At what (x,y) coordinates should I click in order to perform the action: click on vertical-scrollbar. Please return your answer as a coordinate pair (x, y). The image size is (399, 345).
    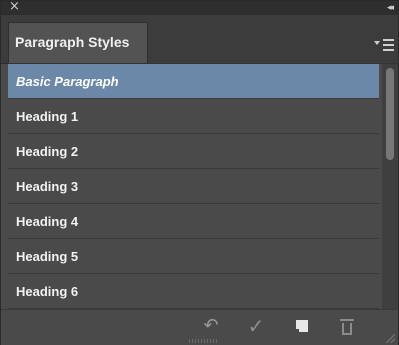
    Looking at the image, I should click on (390, 187).